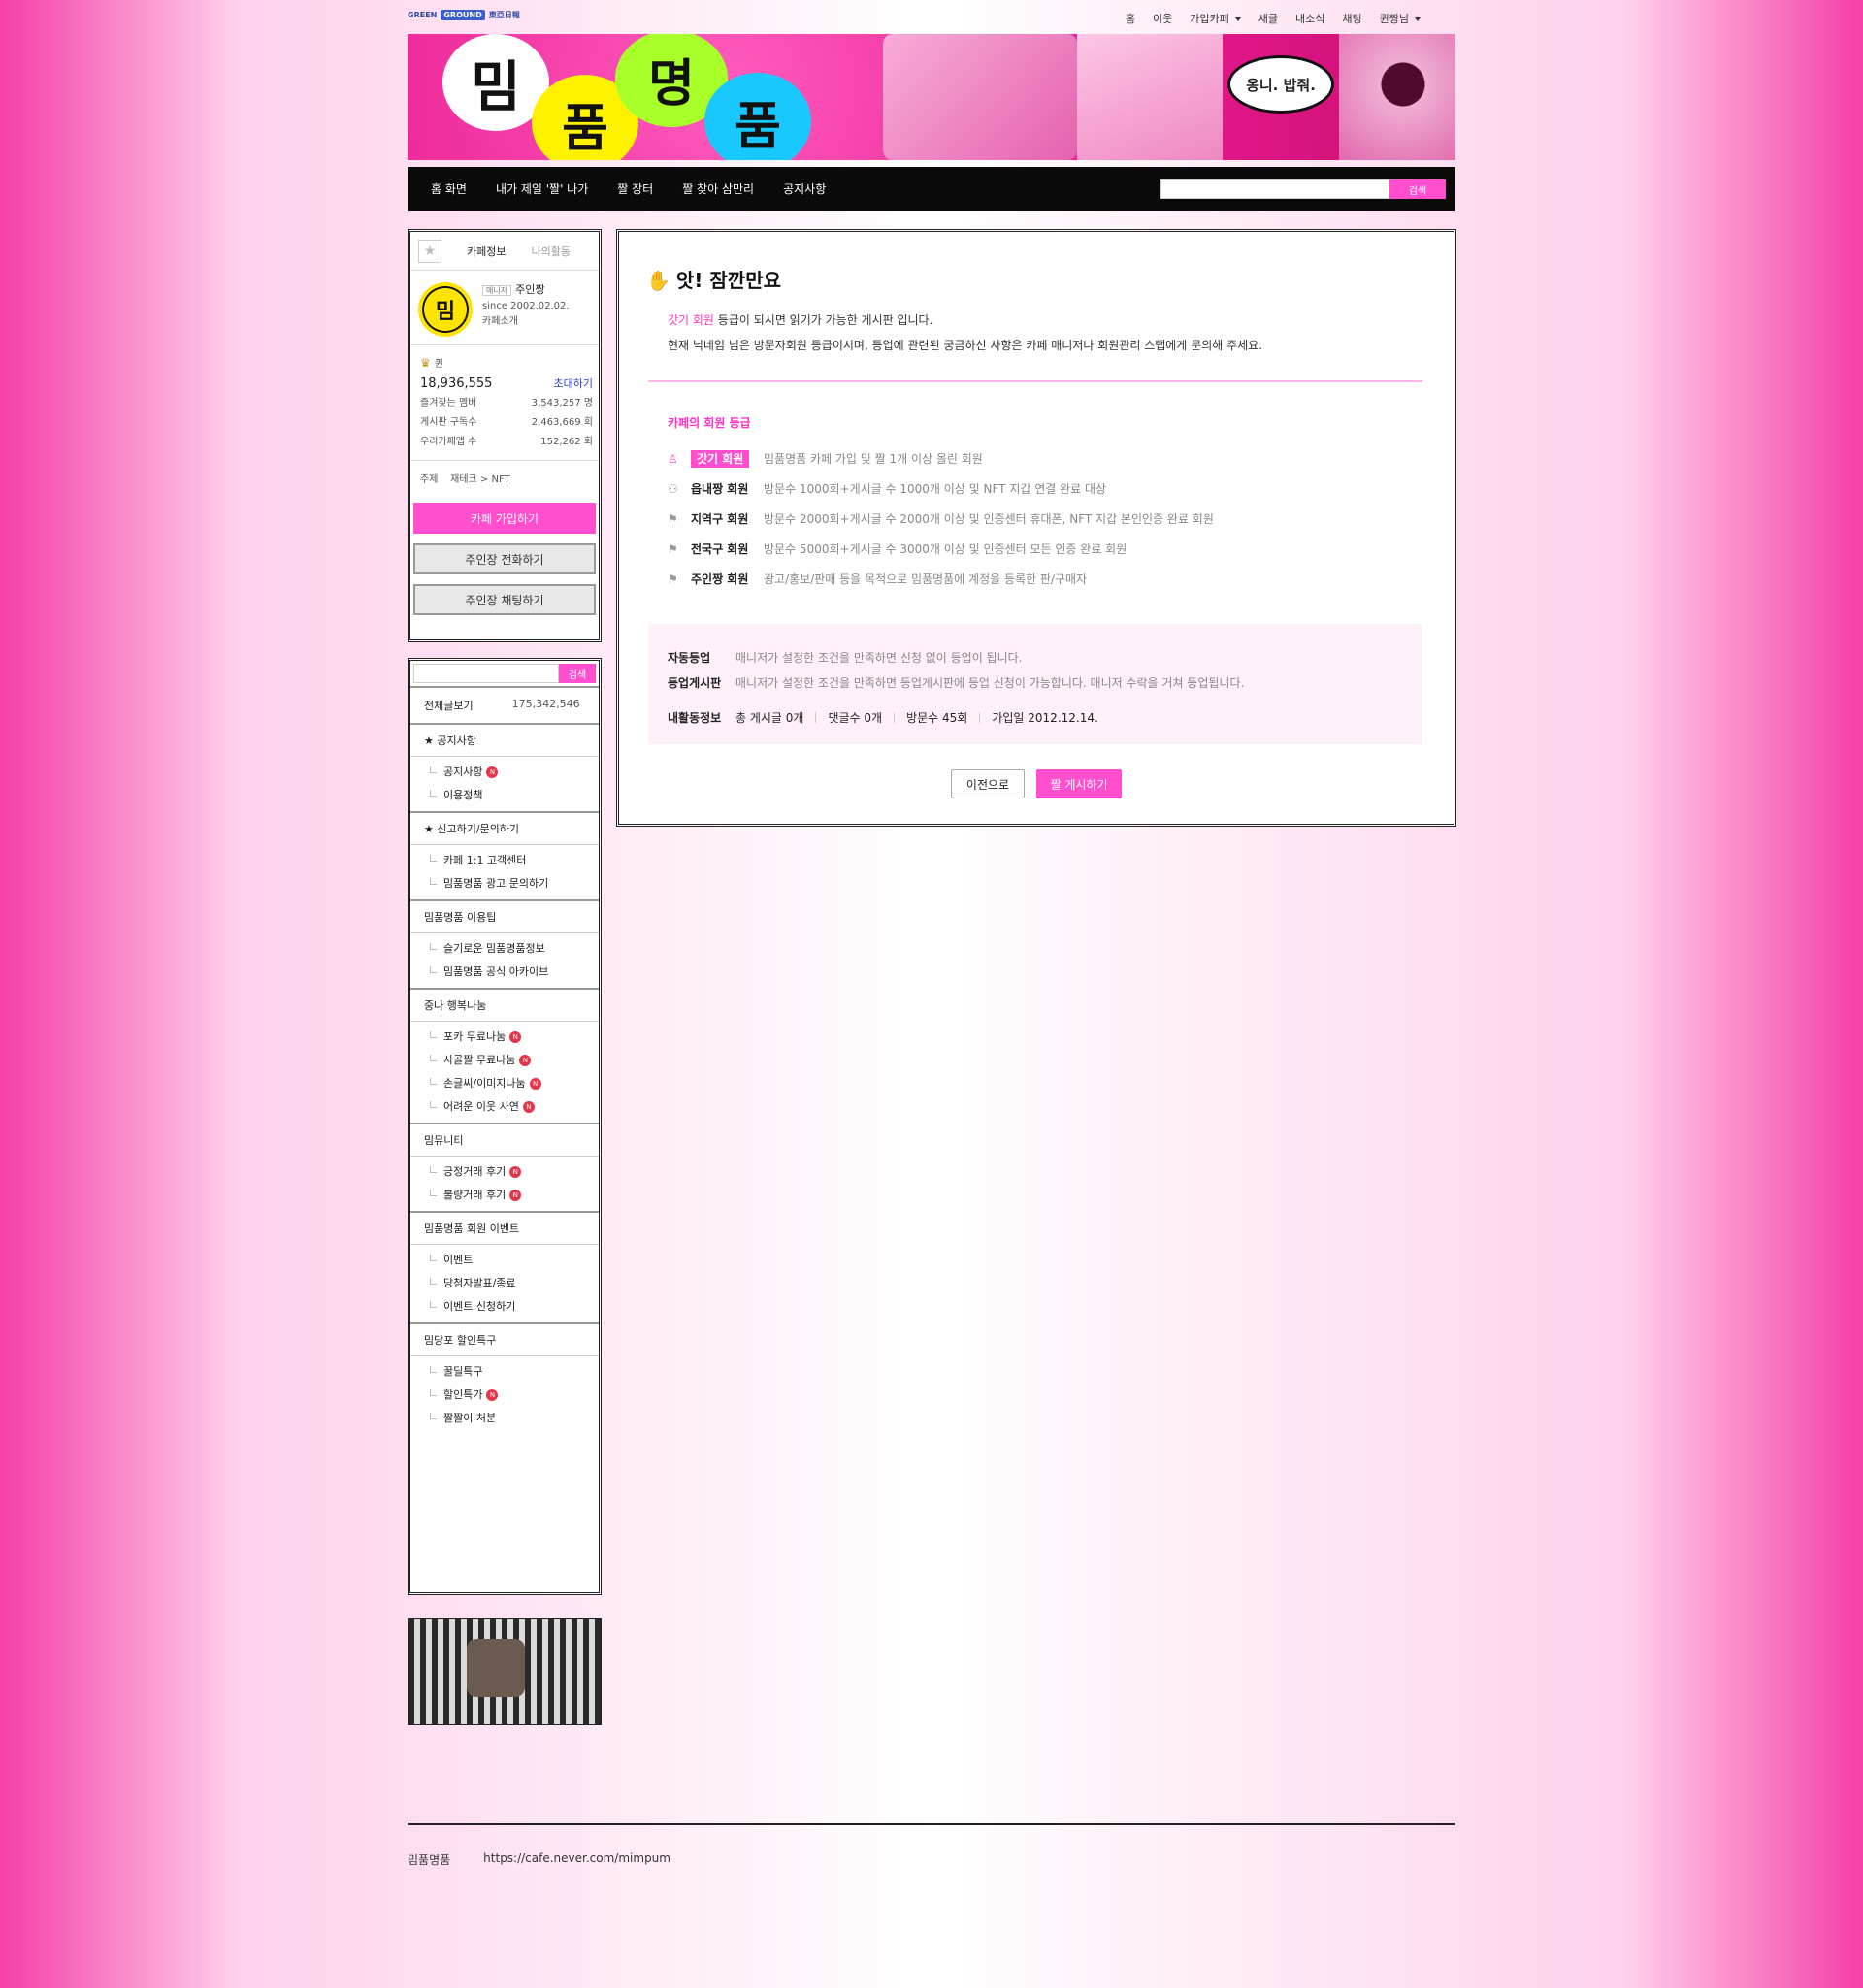  Describe the element at coordinates (504, 599) in the screenshot. I see `chat-owner-button: 주인장 채팅하기` at that location.